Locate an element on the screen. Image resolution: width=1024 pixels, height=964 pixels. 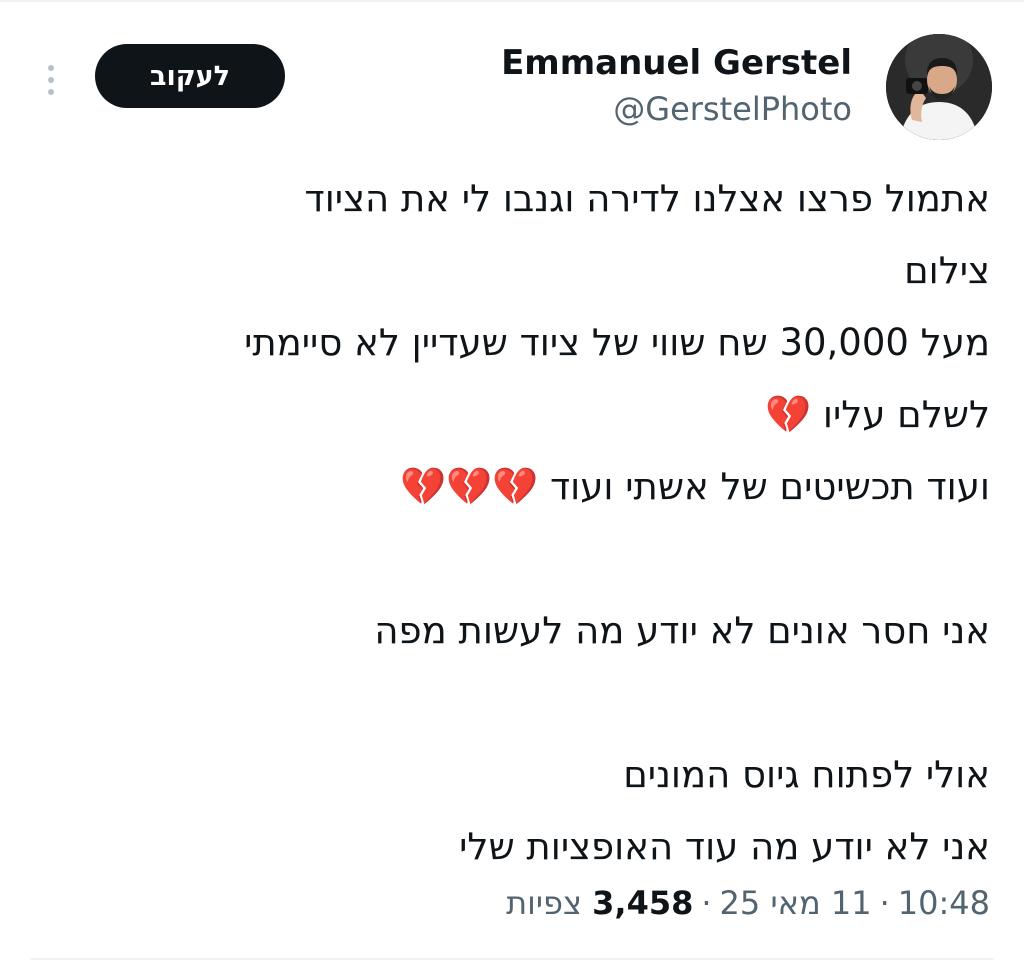
follow-button: לעקוב is located at coordinates (190, 76).